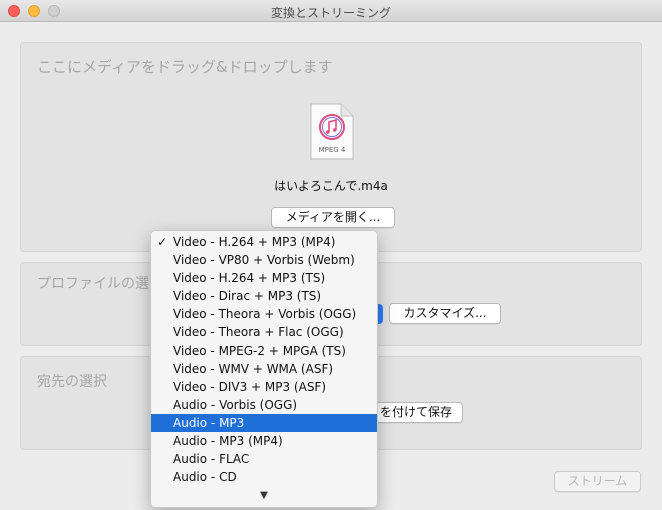  What do you see at coordinates (259, 350) in the screenshot?
I see `menu-item-label: Video - MPEG-2 + MPGA (TS)` at bounding box center [259, 350].